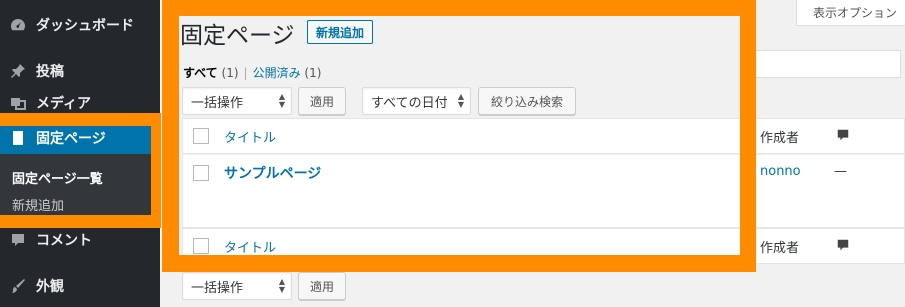 The image size is (905, 307). I want to click on bulk-action-select-bottom: 一括操作 ▲ ▼, so click(237, 286).